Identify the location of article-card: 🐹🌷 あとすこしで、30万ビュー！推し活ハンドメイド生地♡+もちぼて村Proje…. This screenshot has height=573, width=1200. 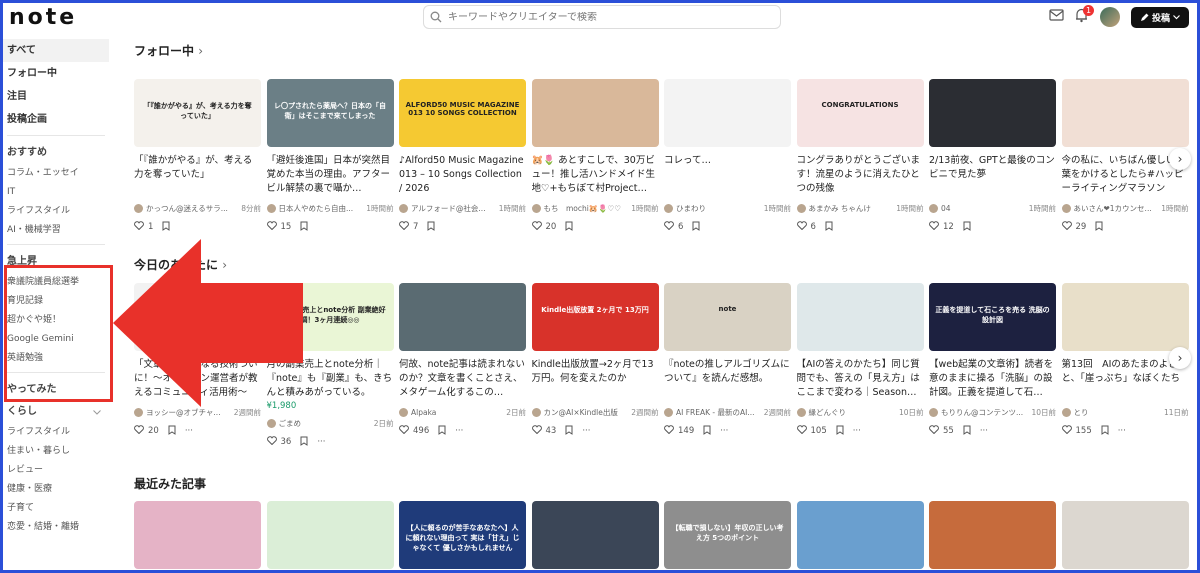
(595, 156).